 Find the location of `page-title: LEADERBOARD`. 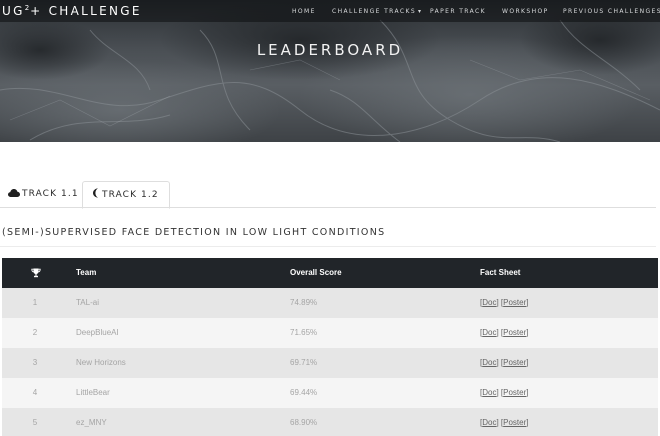

page-title: LEADERBOARD is located at coordinates (330, 50).